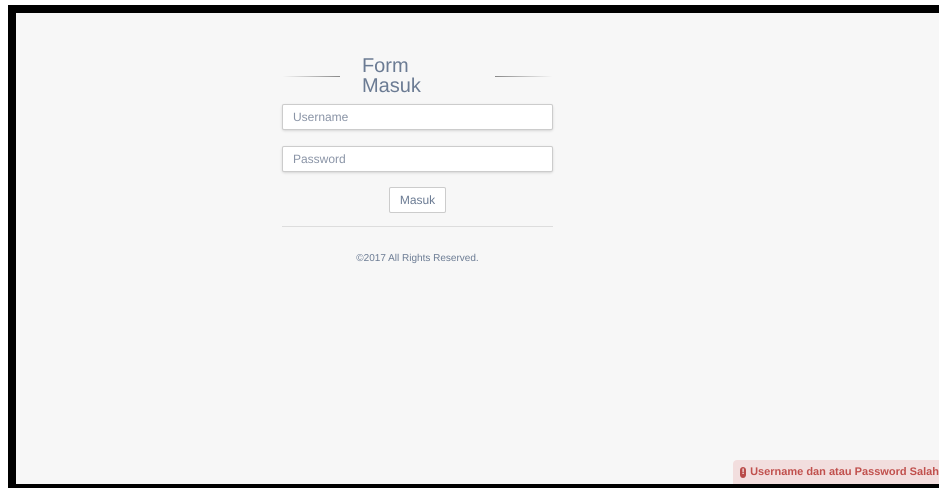 This screenshot has width=939, height=488. Describe the element at coordinates (417, 117) in the screenshot. I see `username-field: Username` at that location.